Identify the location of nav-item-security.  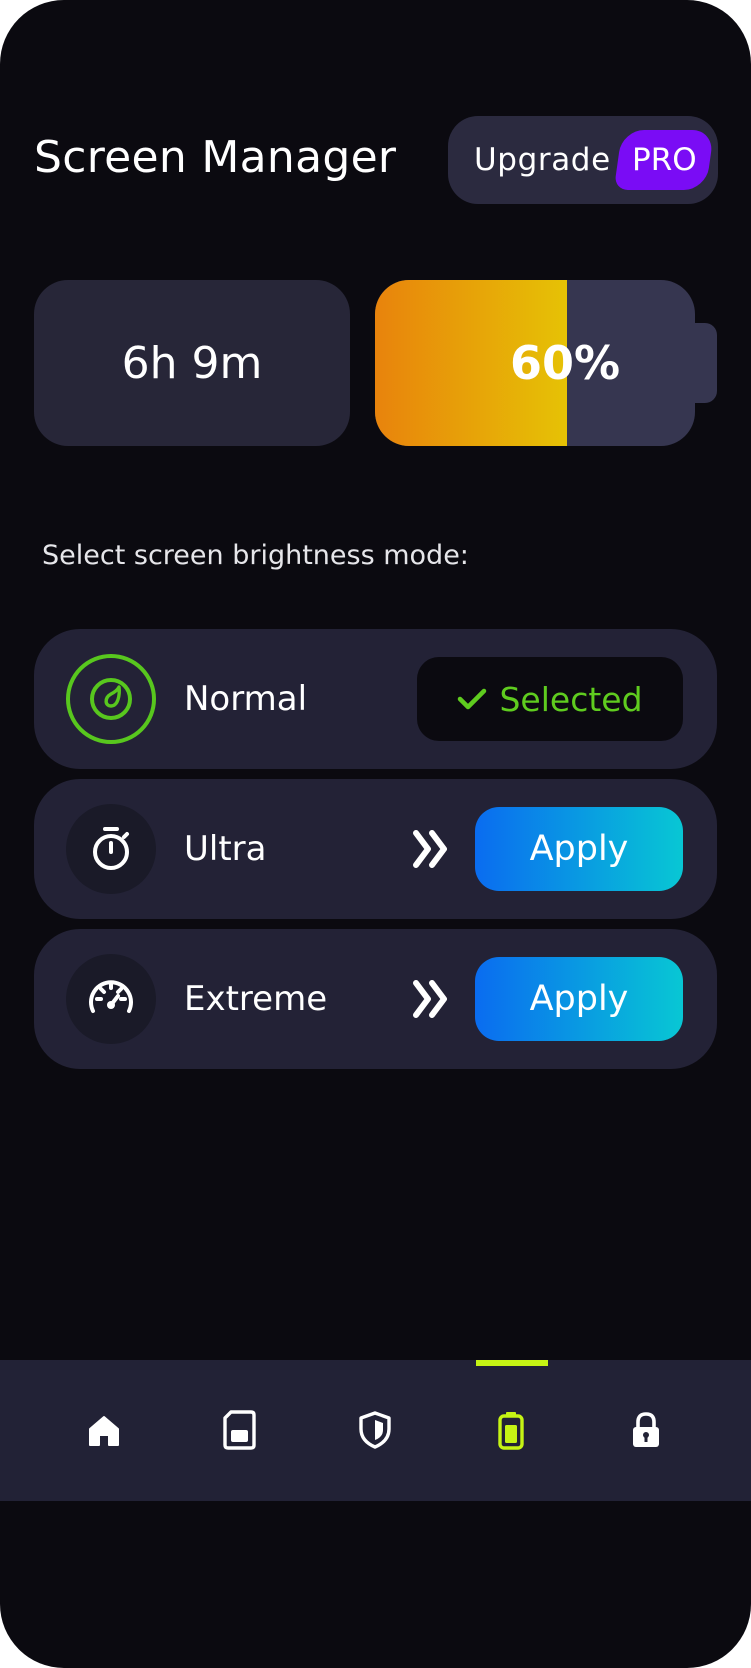
(375, 1430).